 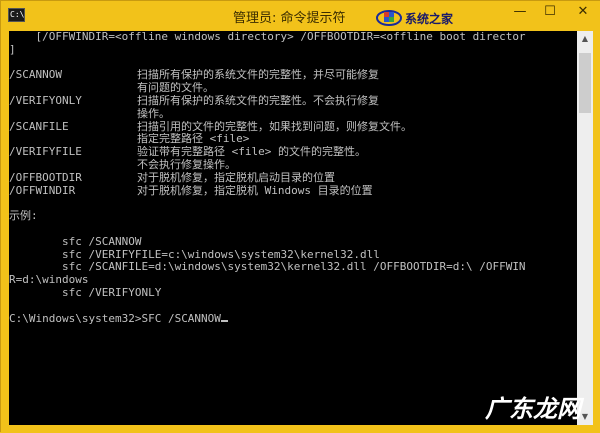 I want to click on option-flag: /VERIFYFILE, so click(x=45, y=152).